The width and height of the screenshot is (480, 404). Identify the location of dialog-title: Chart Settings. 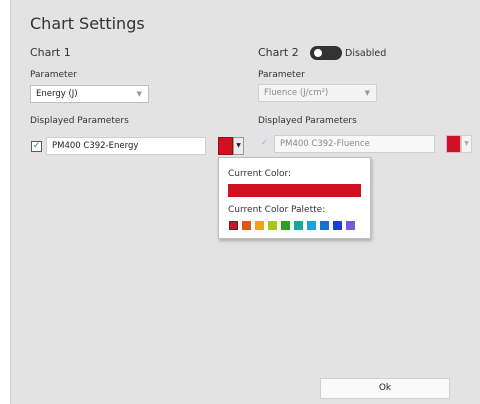
(87, 23).